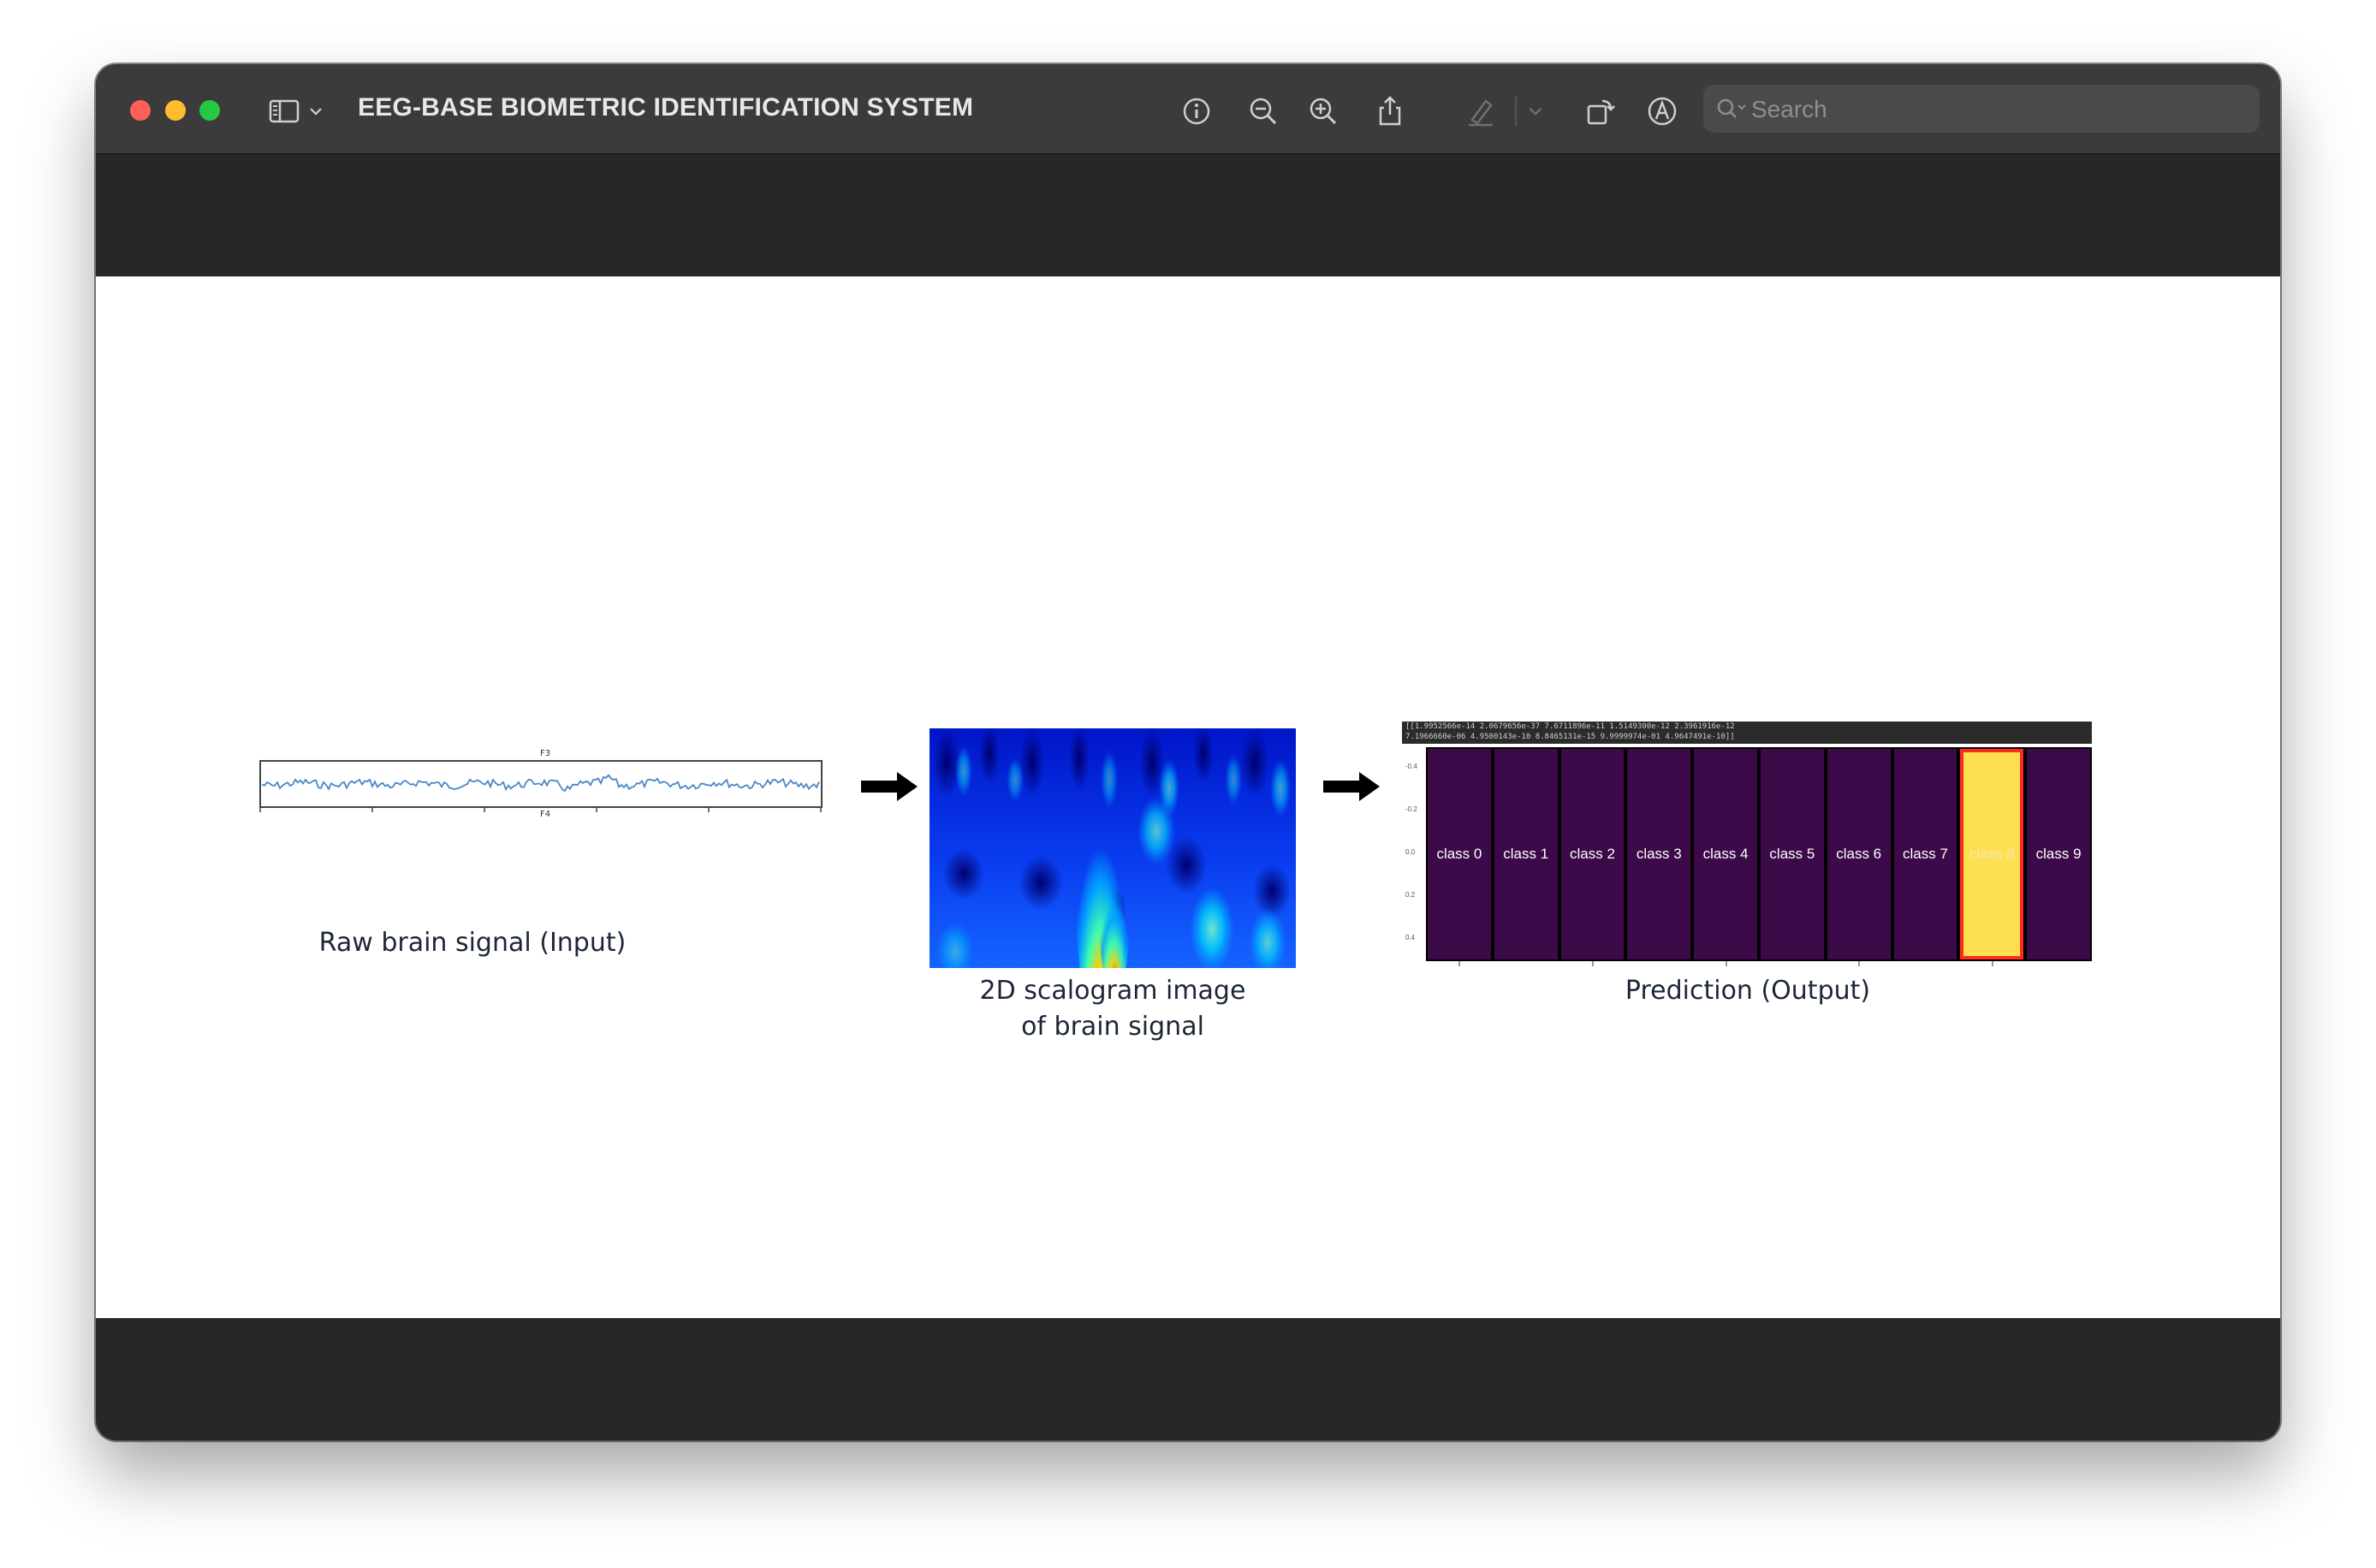 The width and height of the screenshot is (2376, 1568). I want to click on class-cell-0: class 0, so click(1459, 854).